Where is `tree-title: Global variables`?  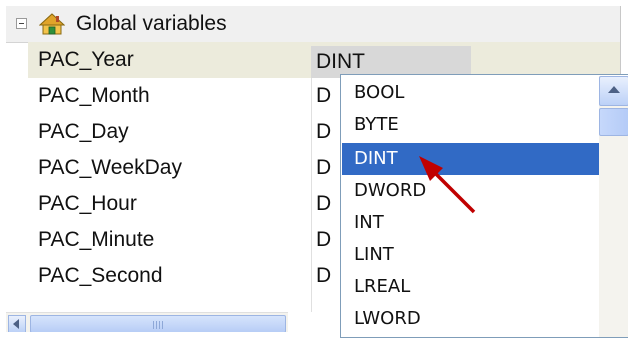 tree-title: Global variables is located at coordinates (151, 23).